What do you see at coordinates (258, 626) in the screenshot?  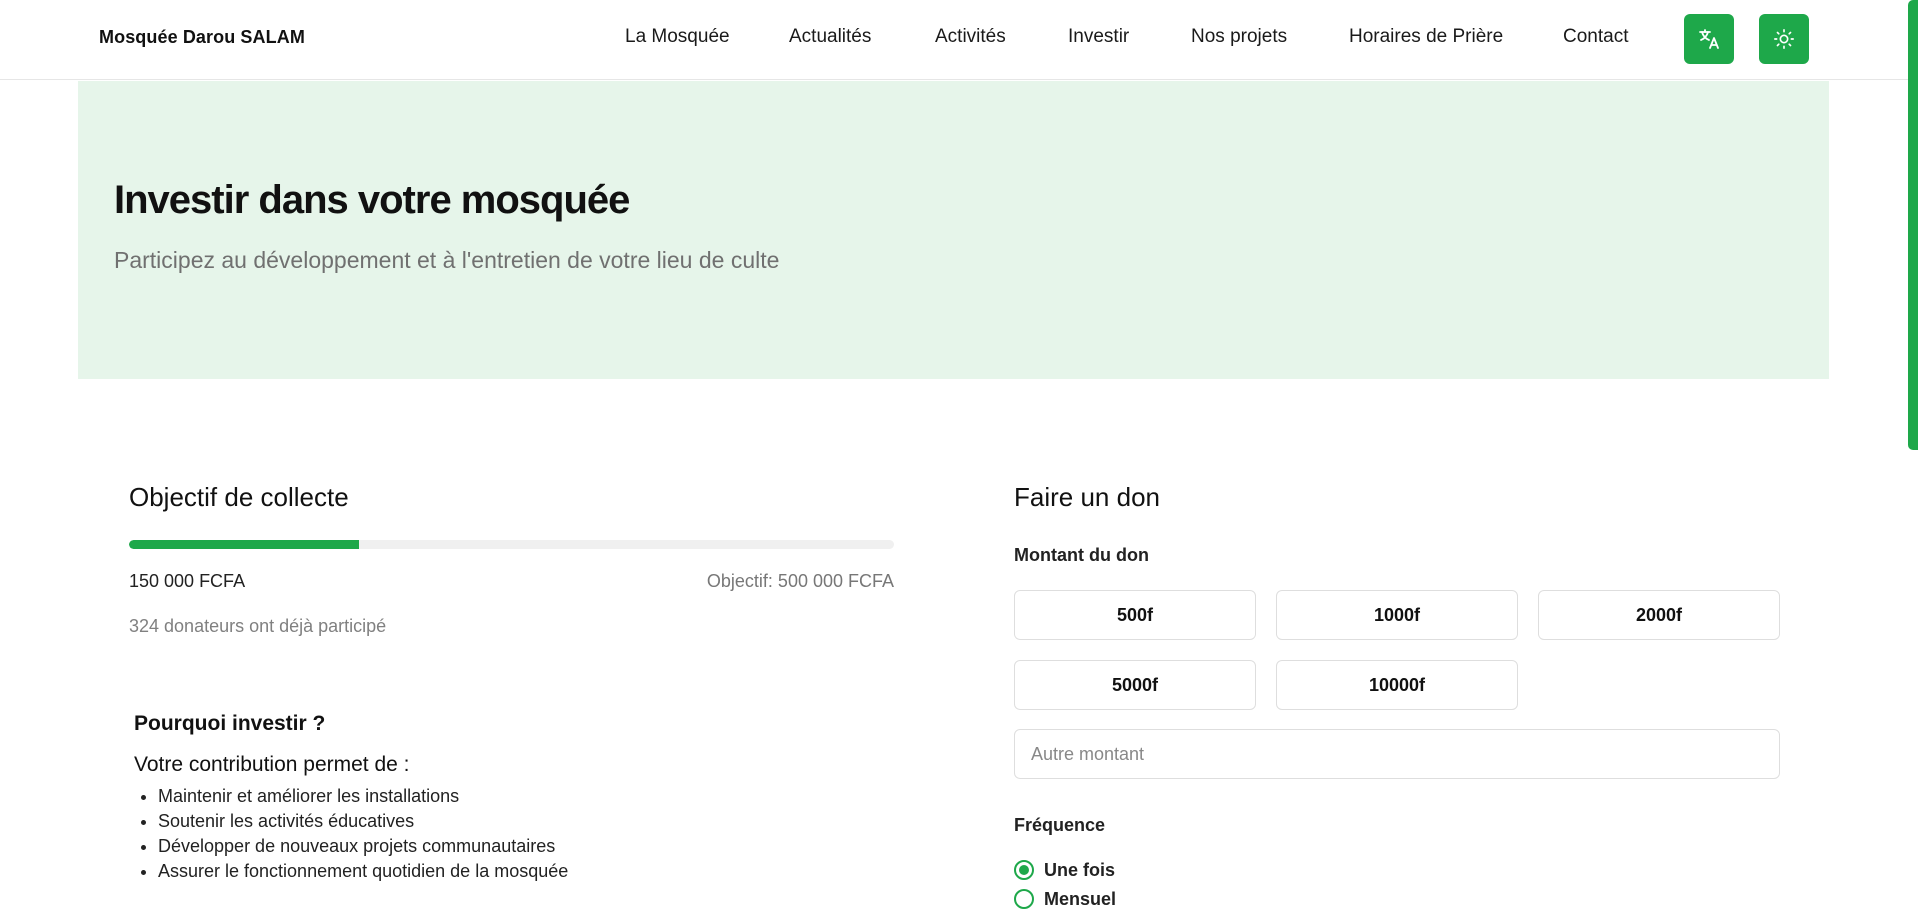 I see `donor-count: 324 donateurs ont déjà participé` at bounding box center [258, 626].